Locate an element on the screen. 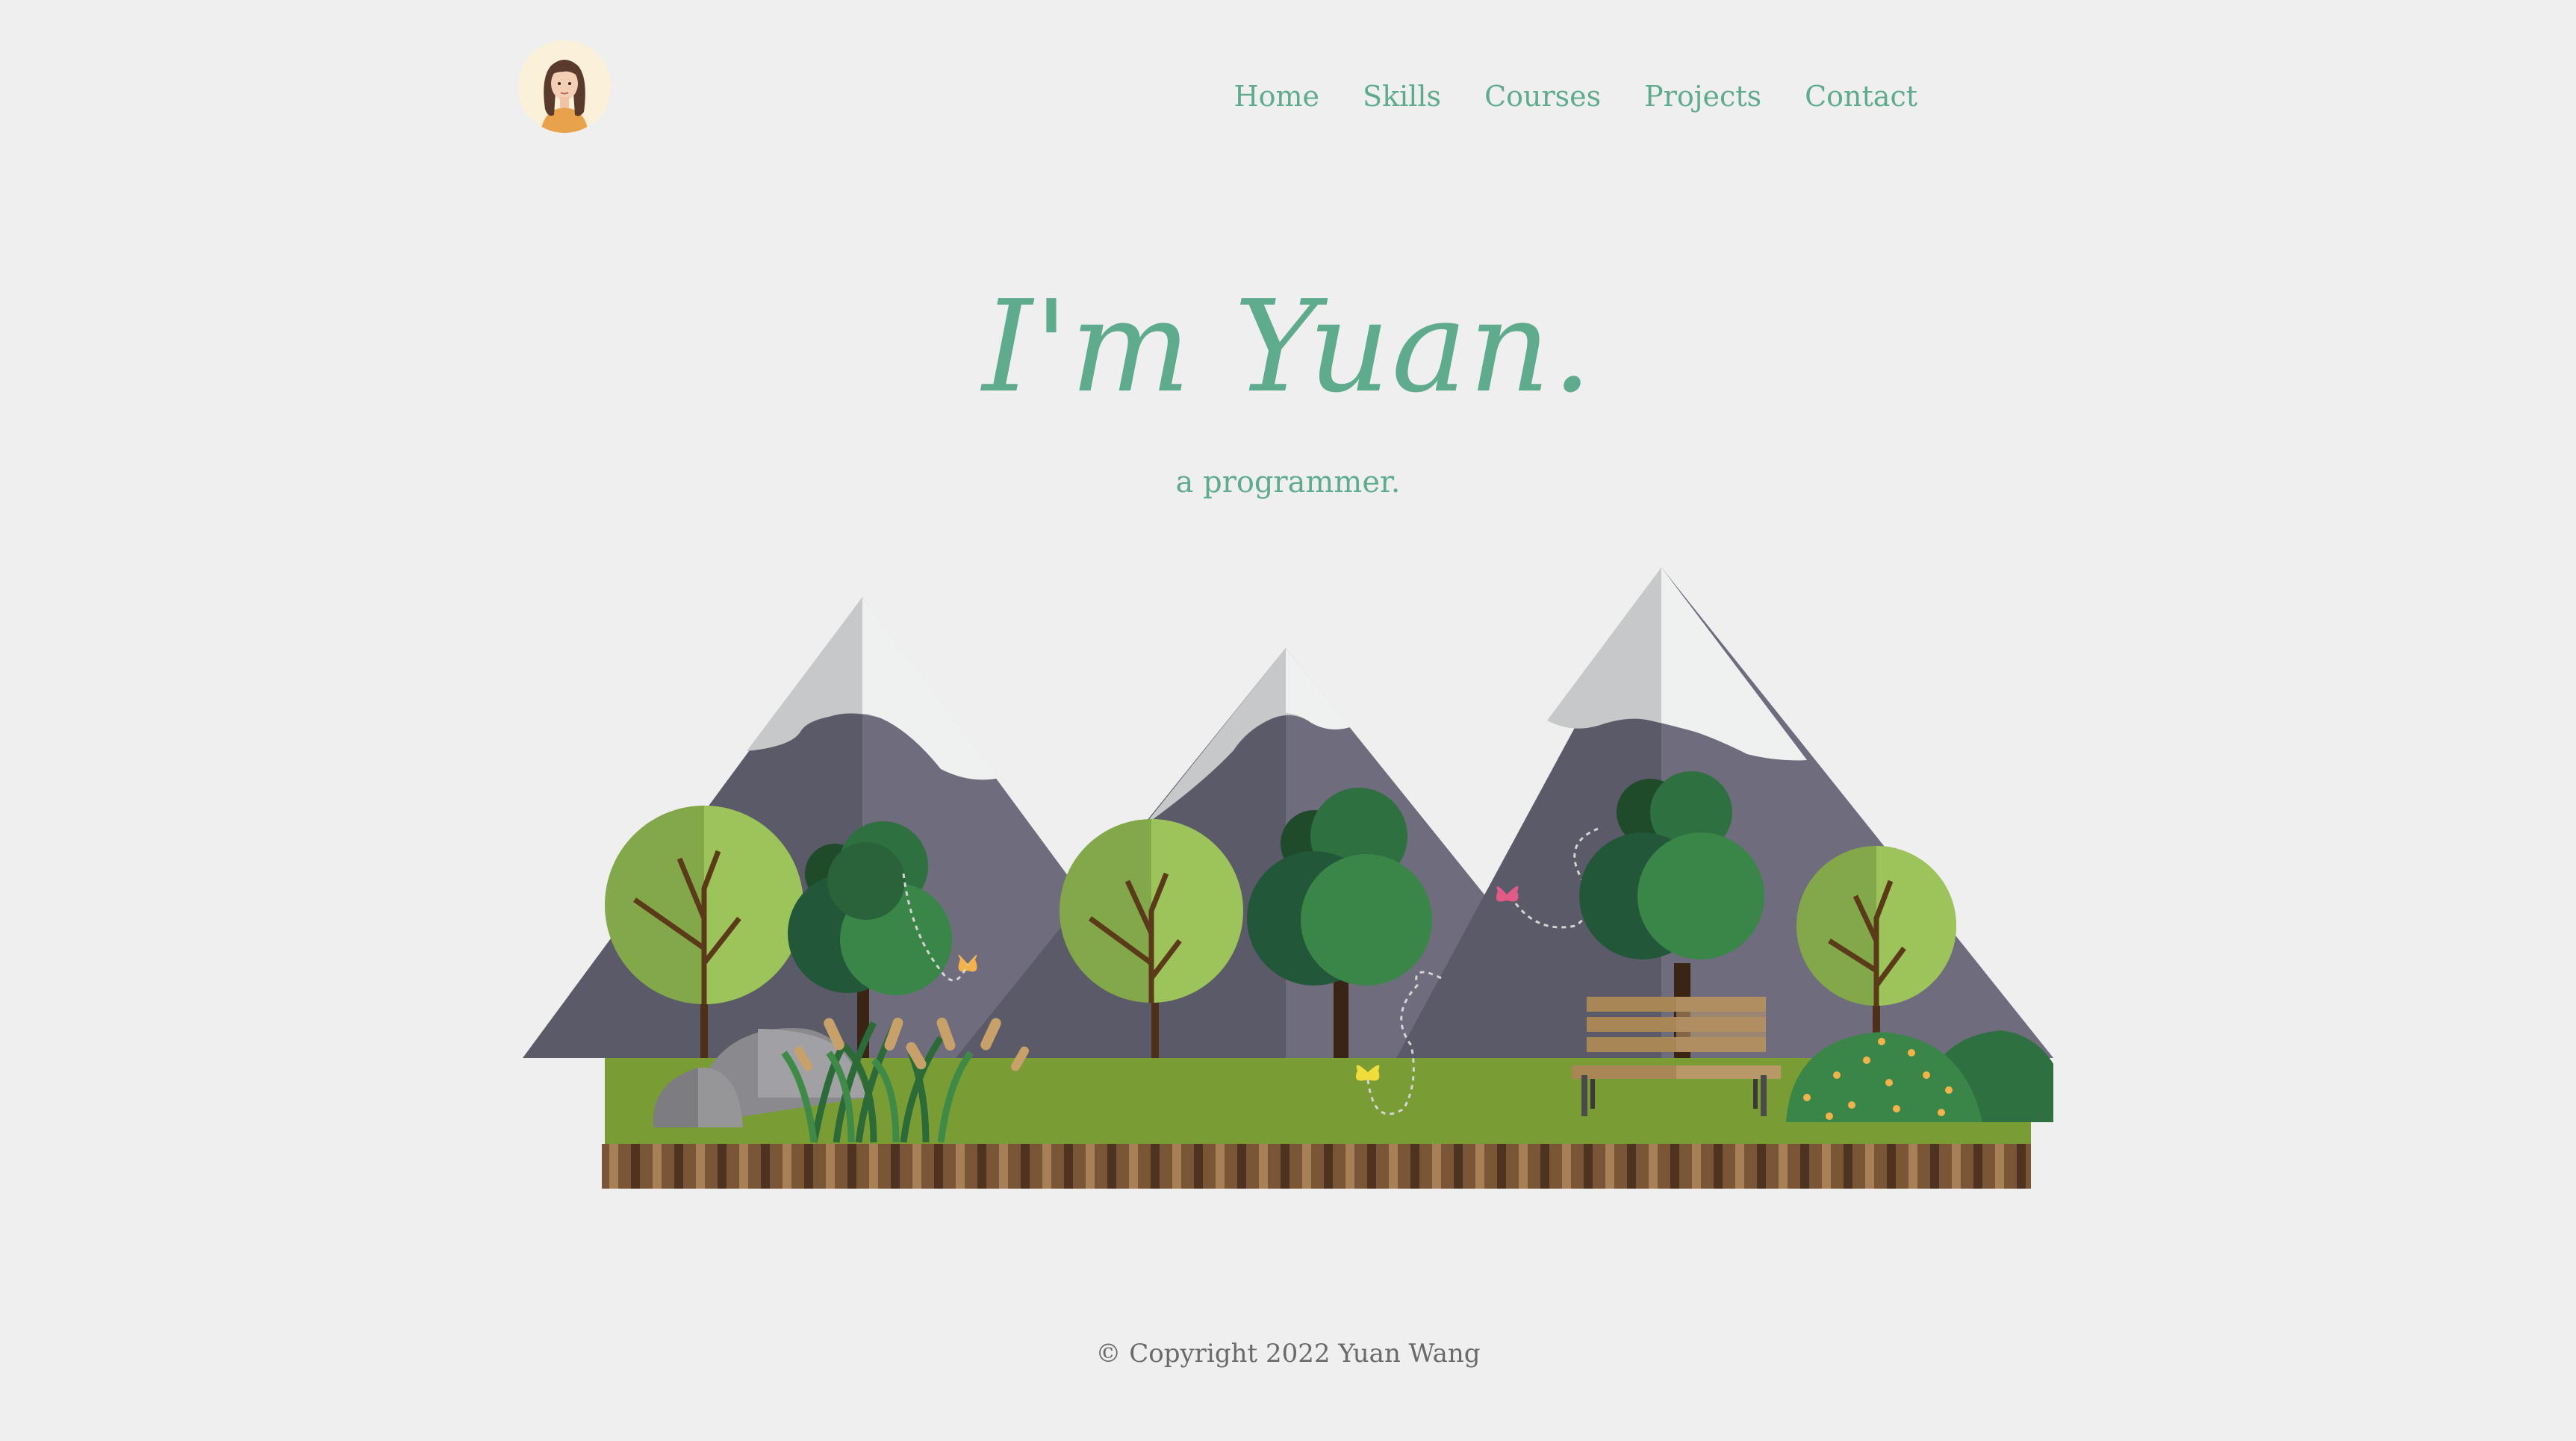  nav-courses-link: Courses is located at coordinates (1542, 96).